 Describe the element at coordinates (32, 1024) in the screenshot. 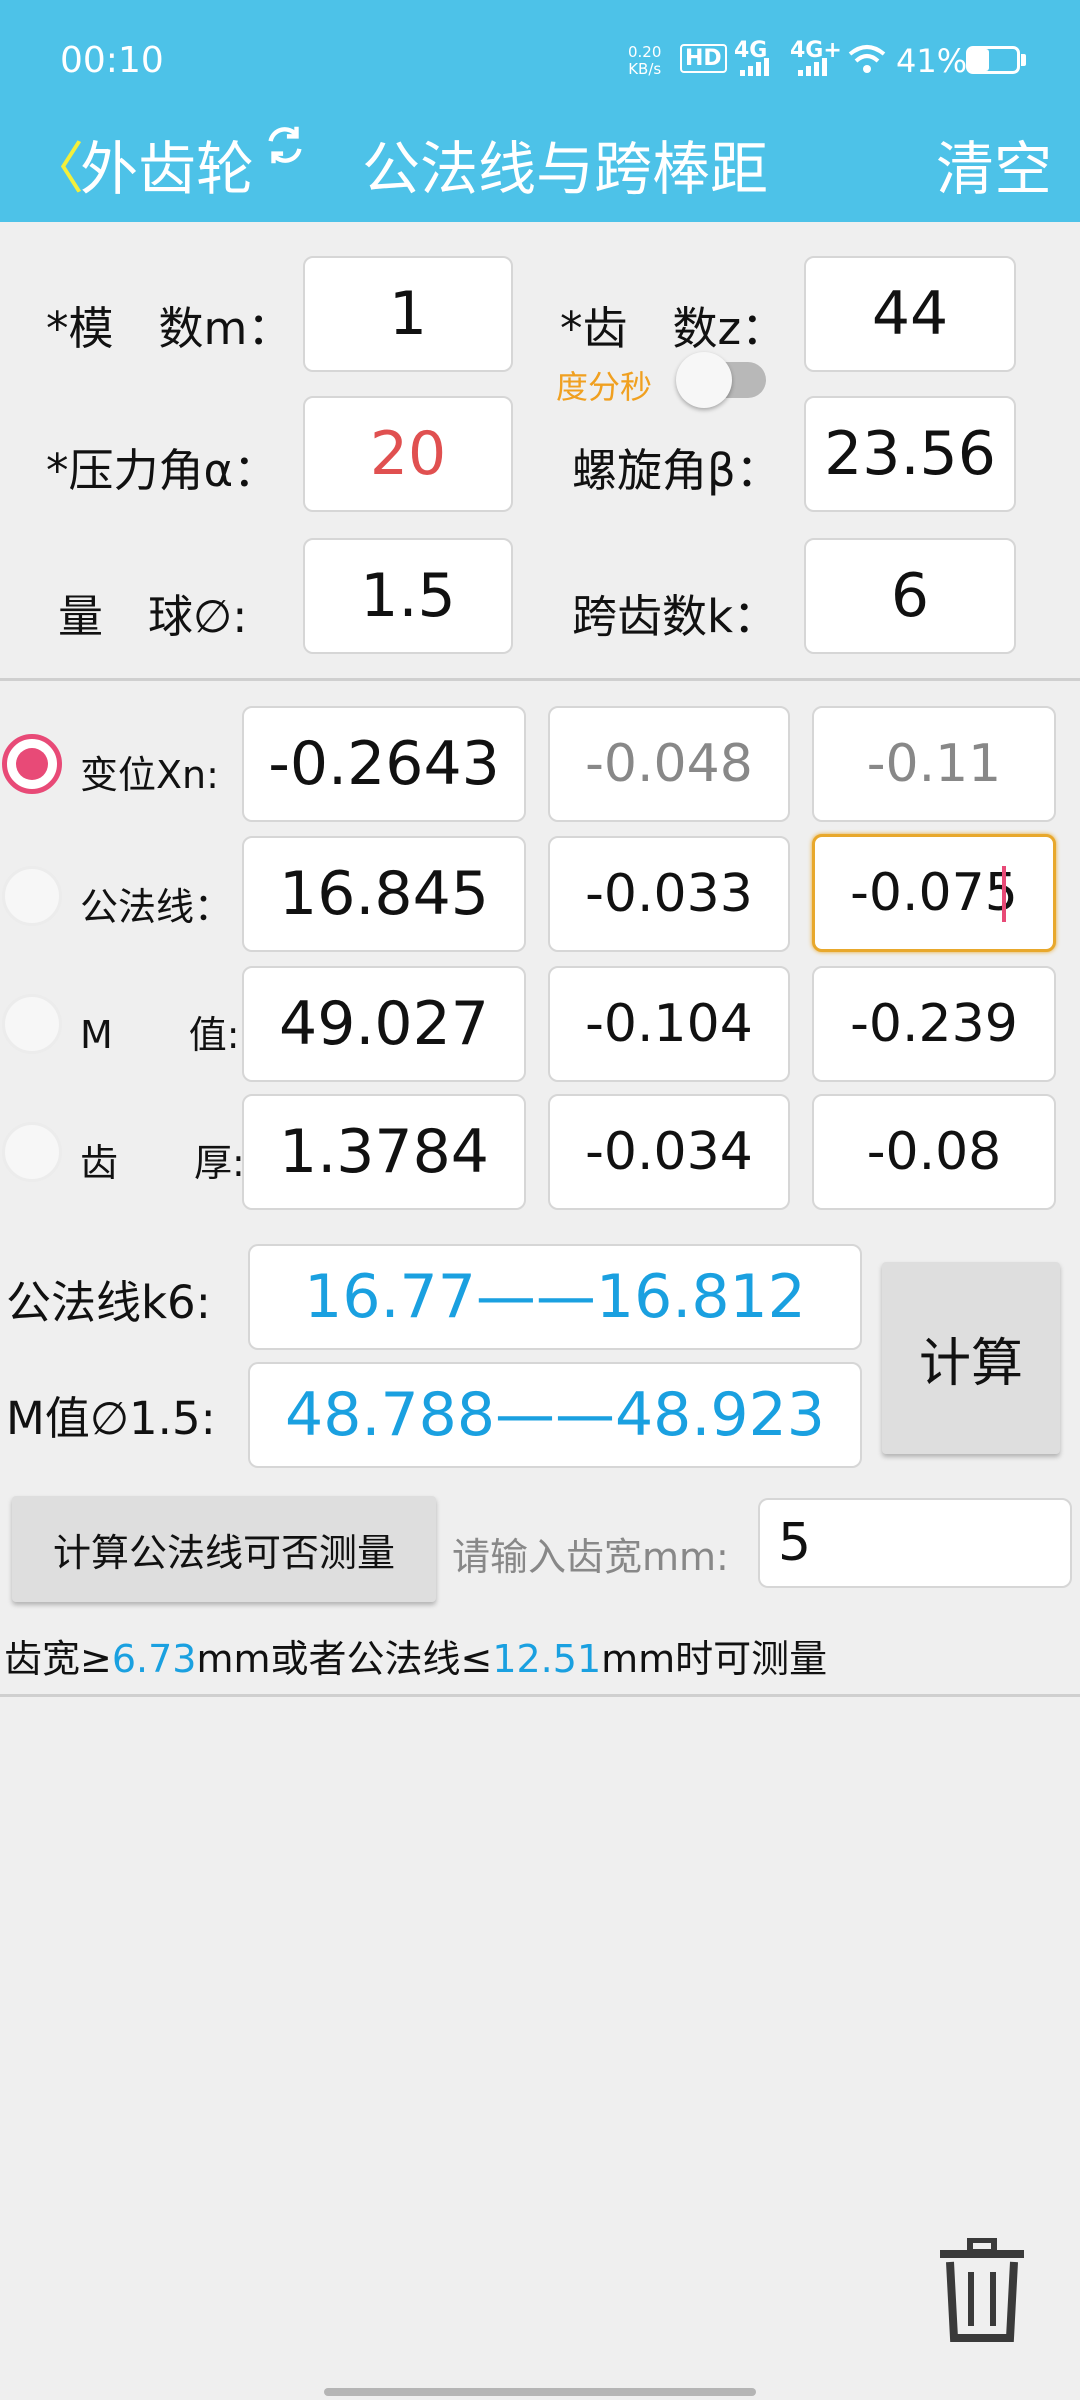

I see `radio-m-value` at that location.